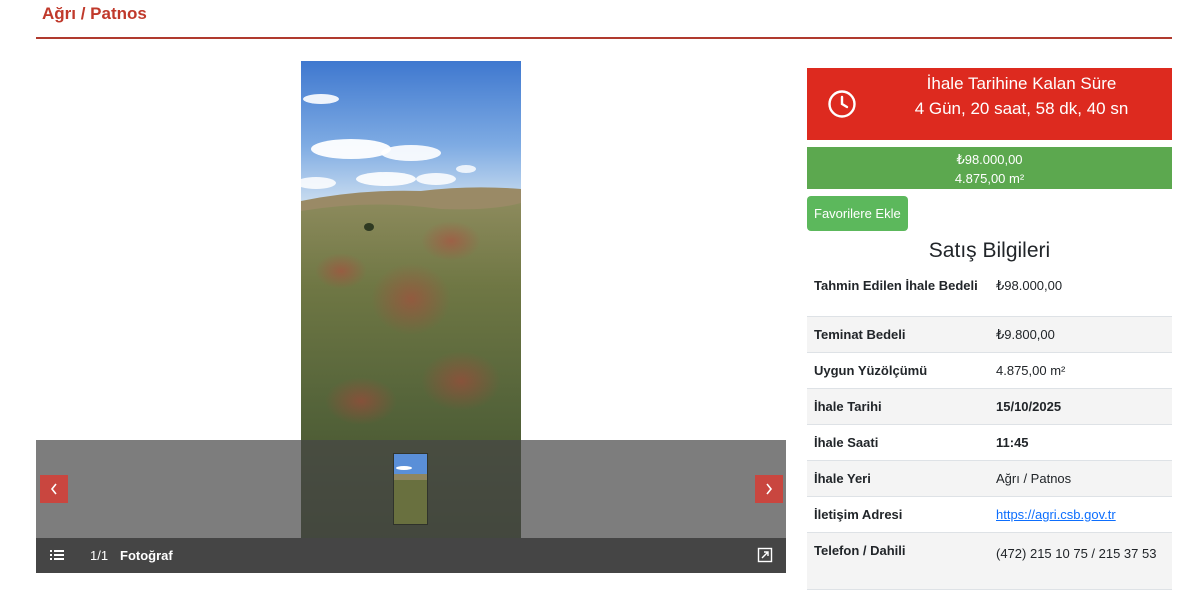 The width and height of the screenshot is (1200, 611). Describe the element at coordinates (857, 213) in the screenshot. I see `add-to-favorites-button: Favorilere Ekle` at that location.